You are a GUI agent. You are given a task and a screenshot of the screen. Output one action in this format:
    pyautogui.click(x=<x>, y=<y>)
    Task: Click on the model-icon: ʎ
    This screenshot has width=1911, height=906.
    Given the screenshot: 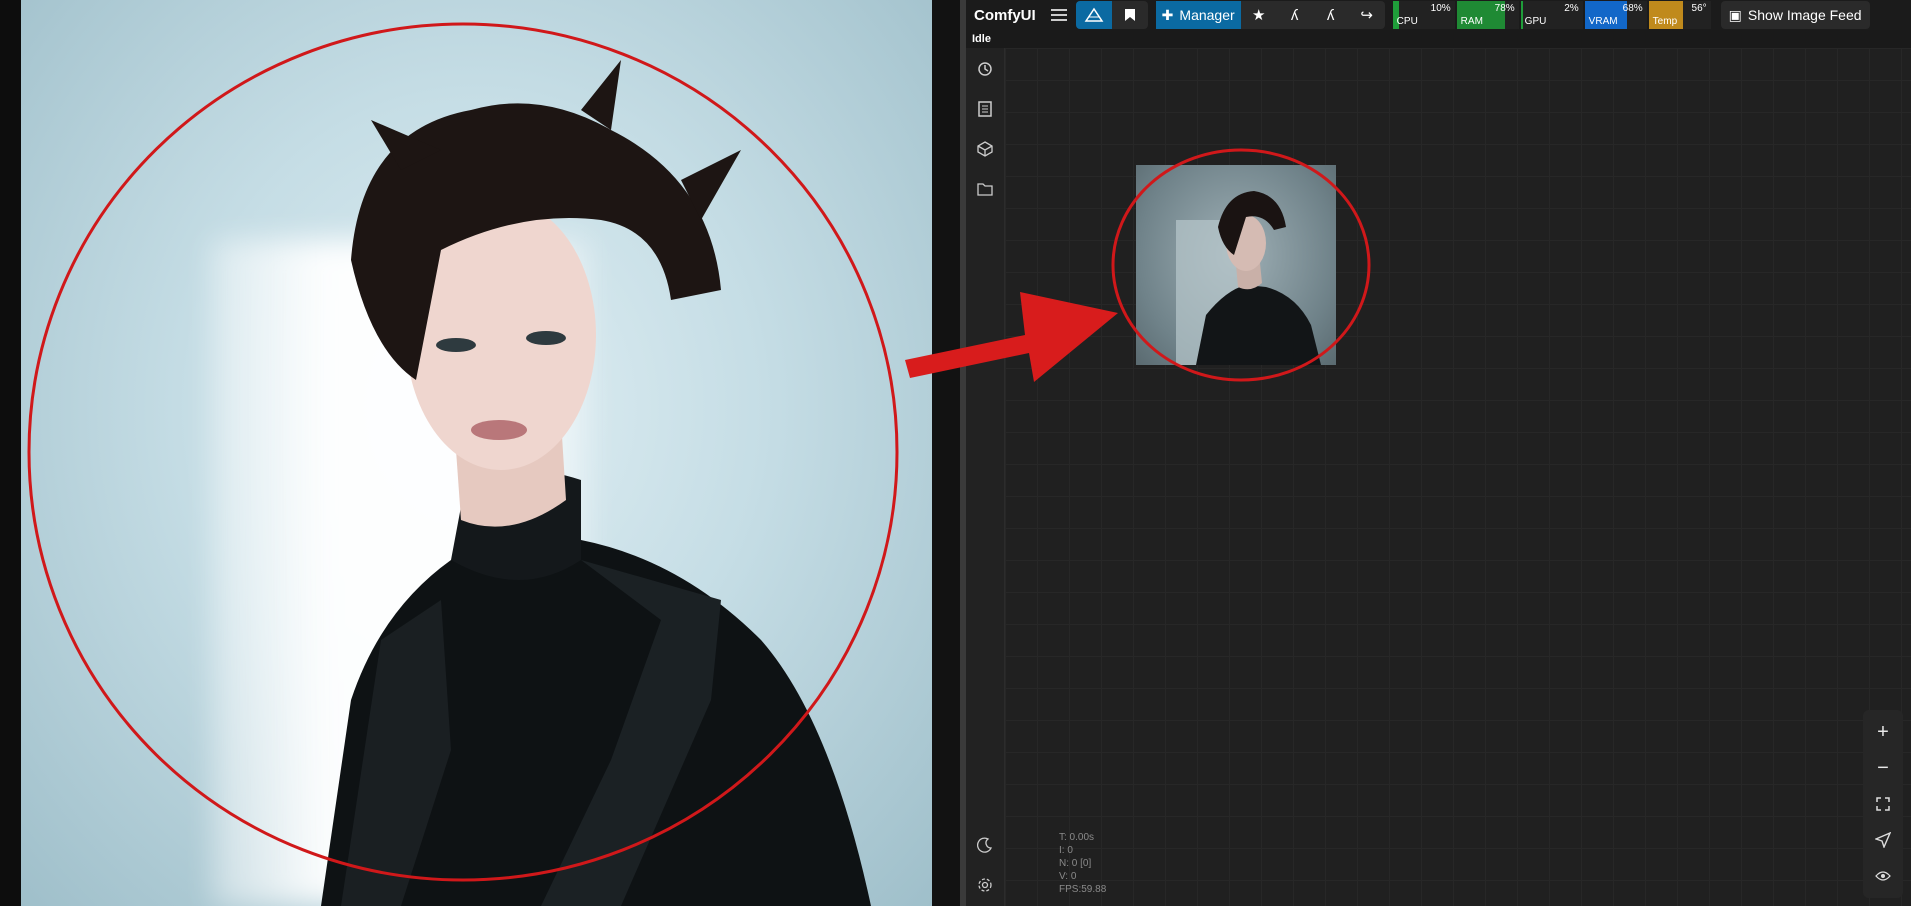 What is the action you would take?
    pyautogui.click(x=1295, y=15)
    